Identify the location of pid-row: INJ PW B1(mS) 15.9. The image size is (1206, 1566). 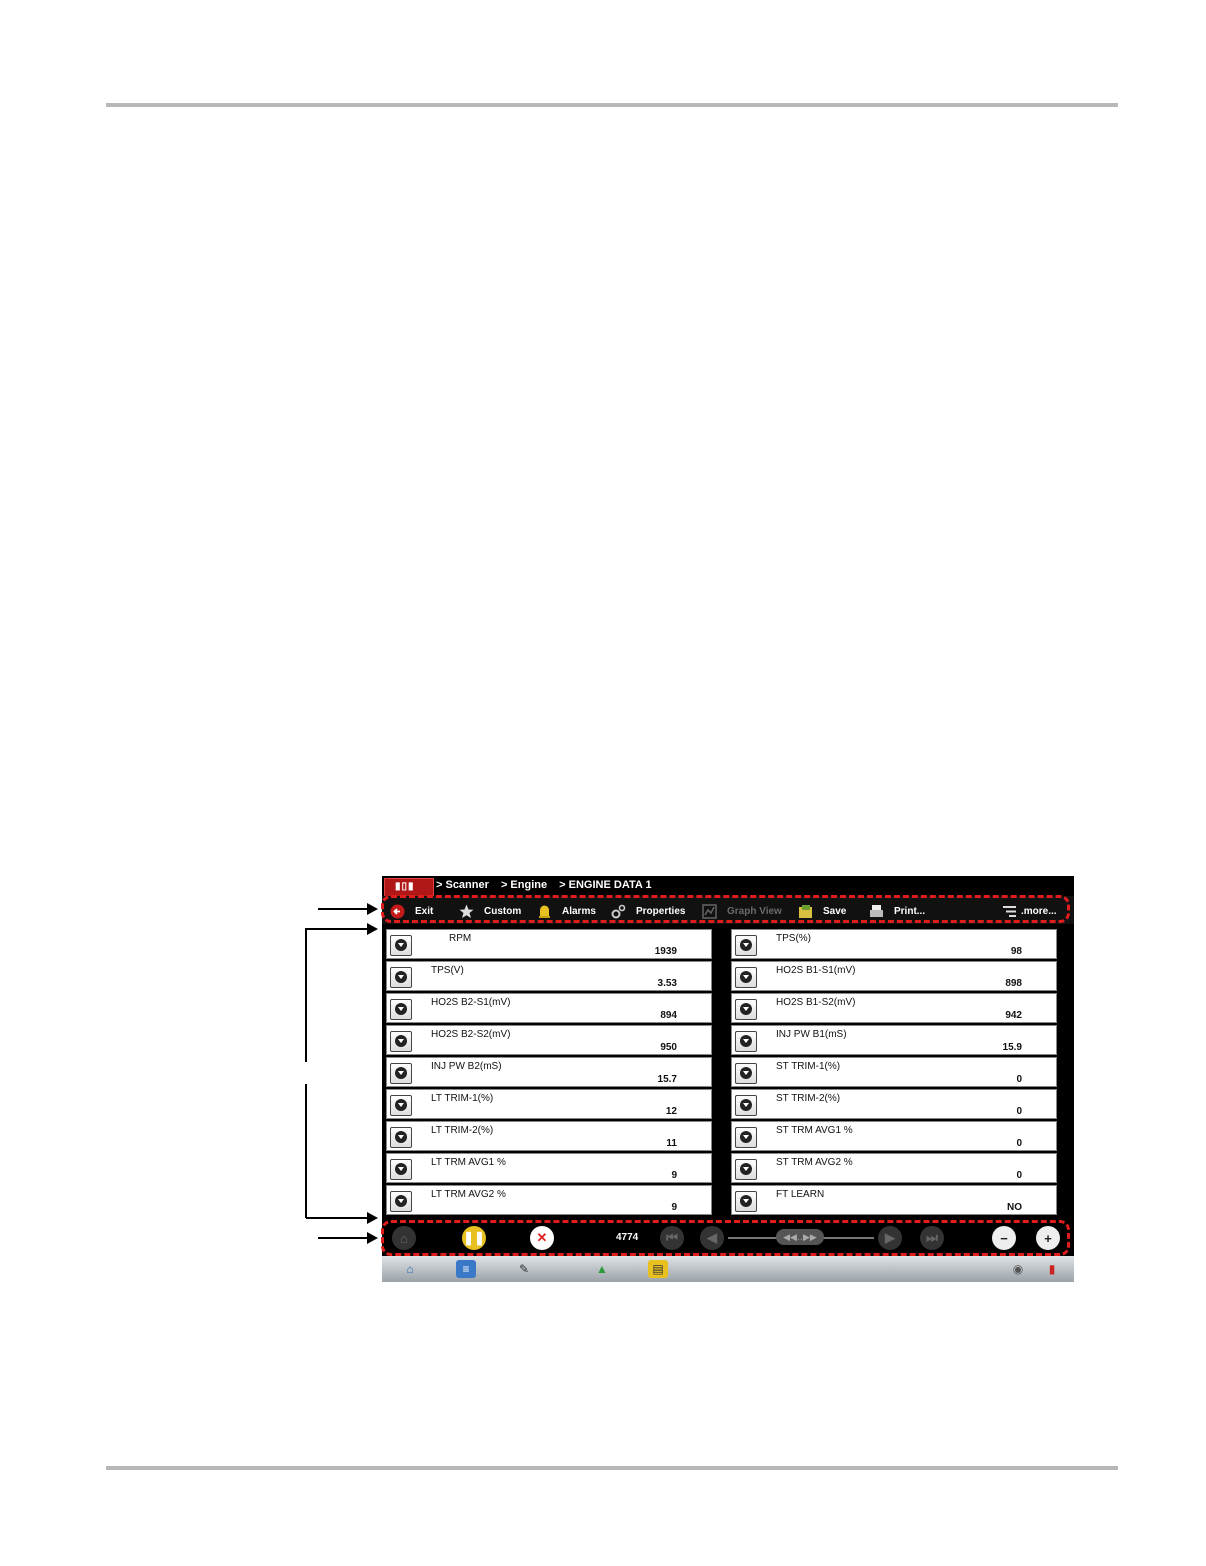
(894, 1040).